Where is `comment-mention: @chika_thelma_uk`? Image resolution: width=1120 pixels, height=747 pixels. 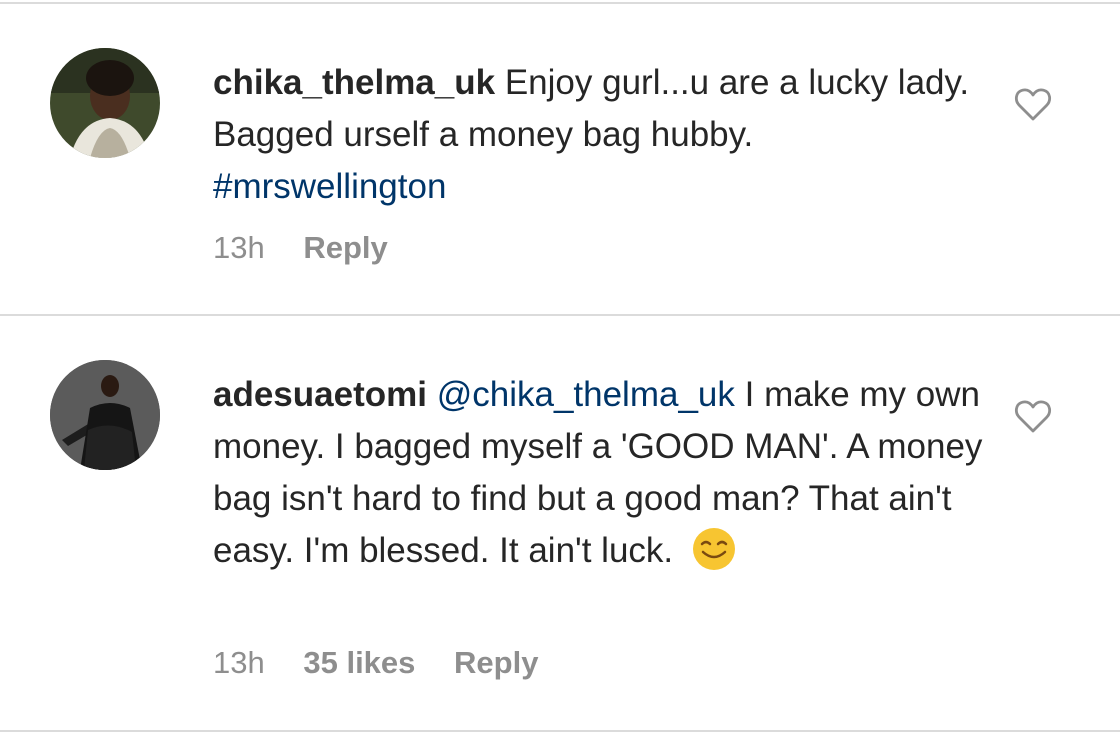
comment-mention: @chika_thelma_uk is located at coordinates (586, 394).